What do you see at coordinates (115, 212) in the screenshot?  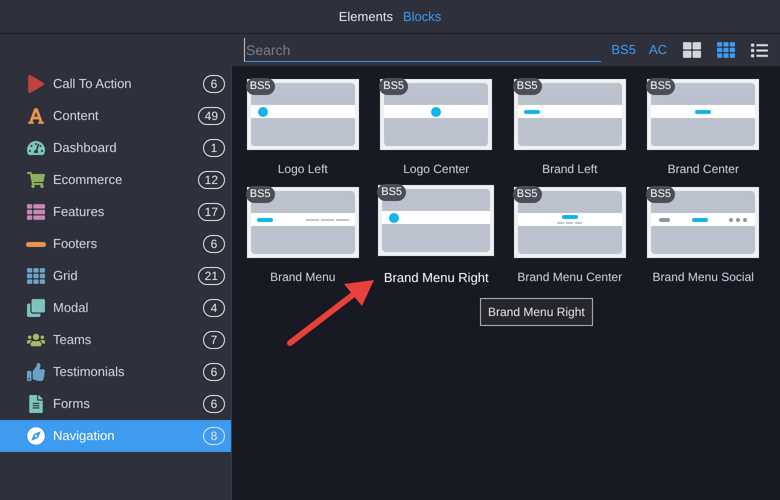 I see `sidebar-item: Features 17` at bounding box center [115, 212].